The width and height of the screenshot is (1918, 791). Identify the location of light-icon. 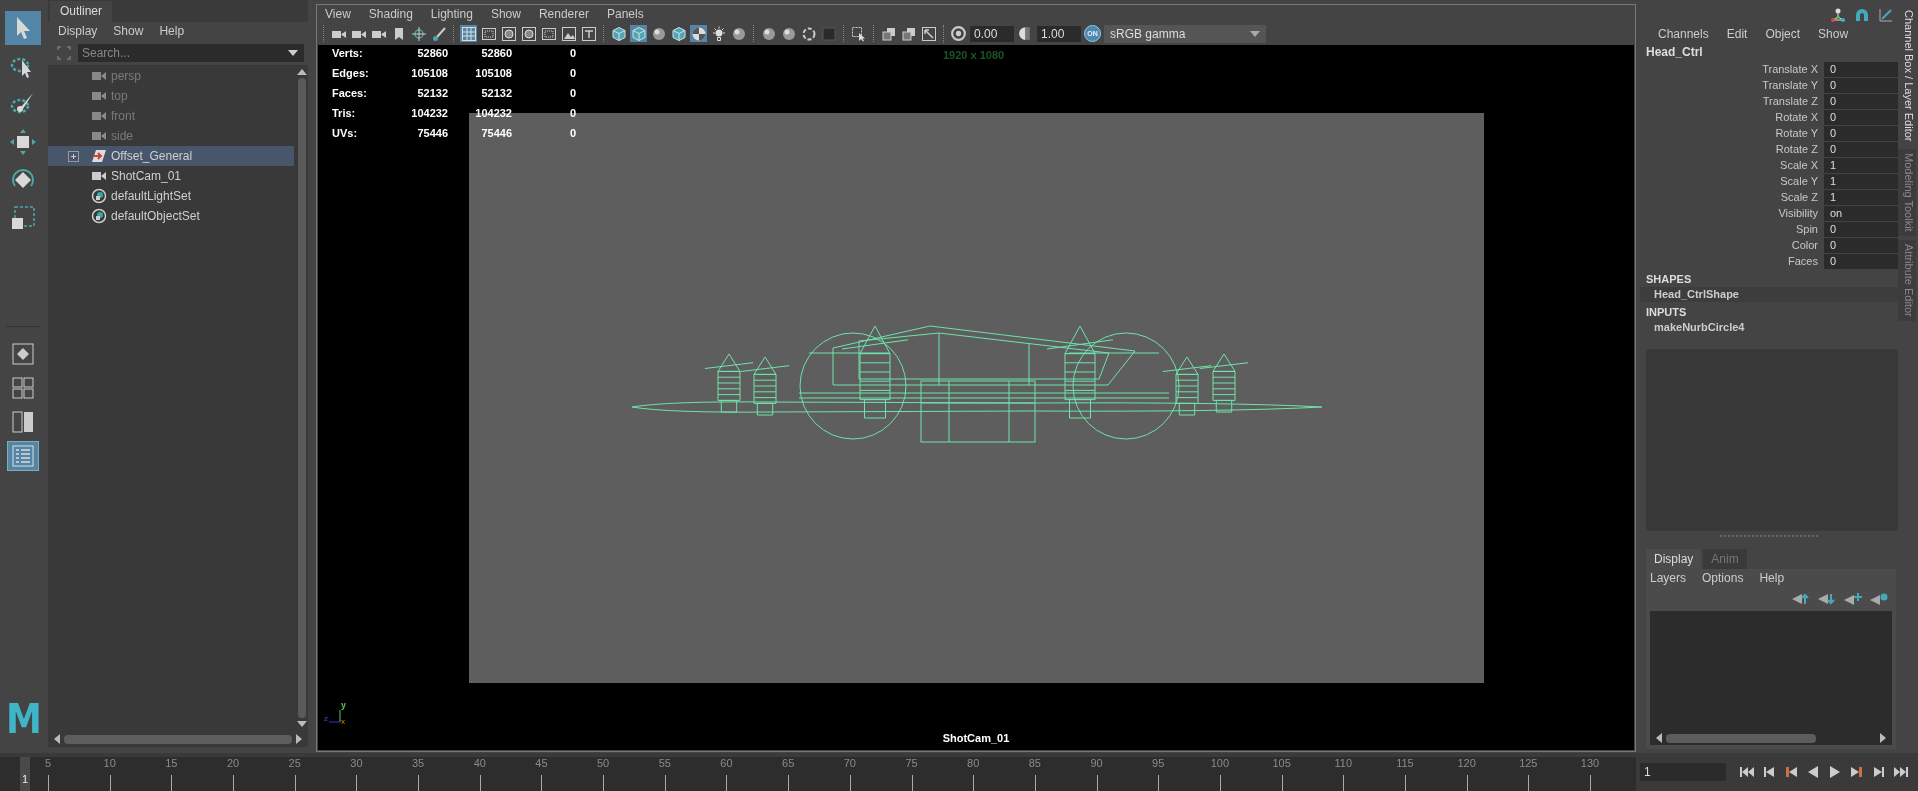
(718, 33).